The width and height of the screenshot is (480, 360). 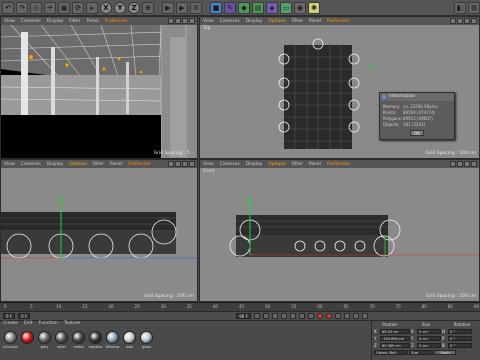 What do you see at coordinates (36, 7) in the screenshot?
I see `live-selection-button: ◎` at bounding box center [36, 7].